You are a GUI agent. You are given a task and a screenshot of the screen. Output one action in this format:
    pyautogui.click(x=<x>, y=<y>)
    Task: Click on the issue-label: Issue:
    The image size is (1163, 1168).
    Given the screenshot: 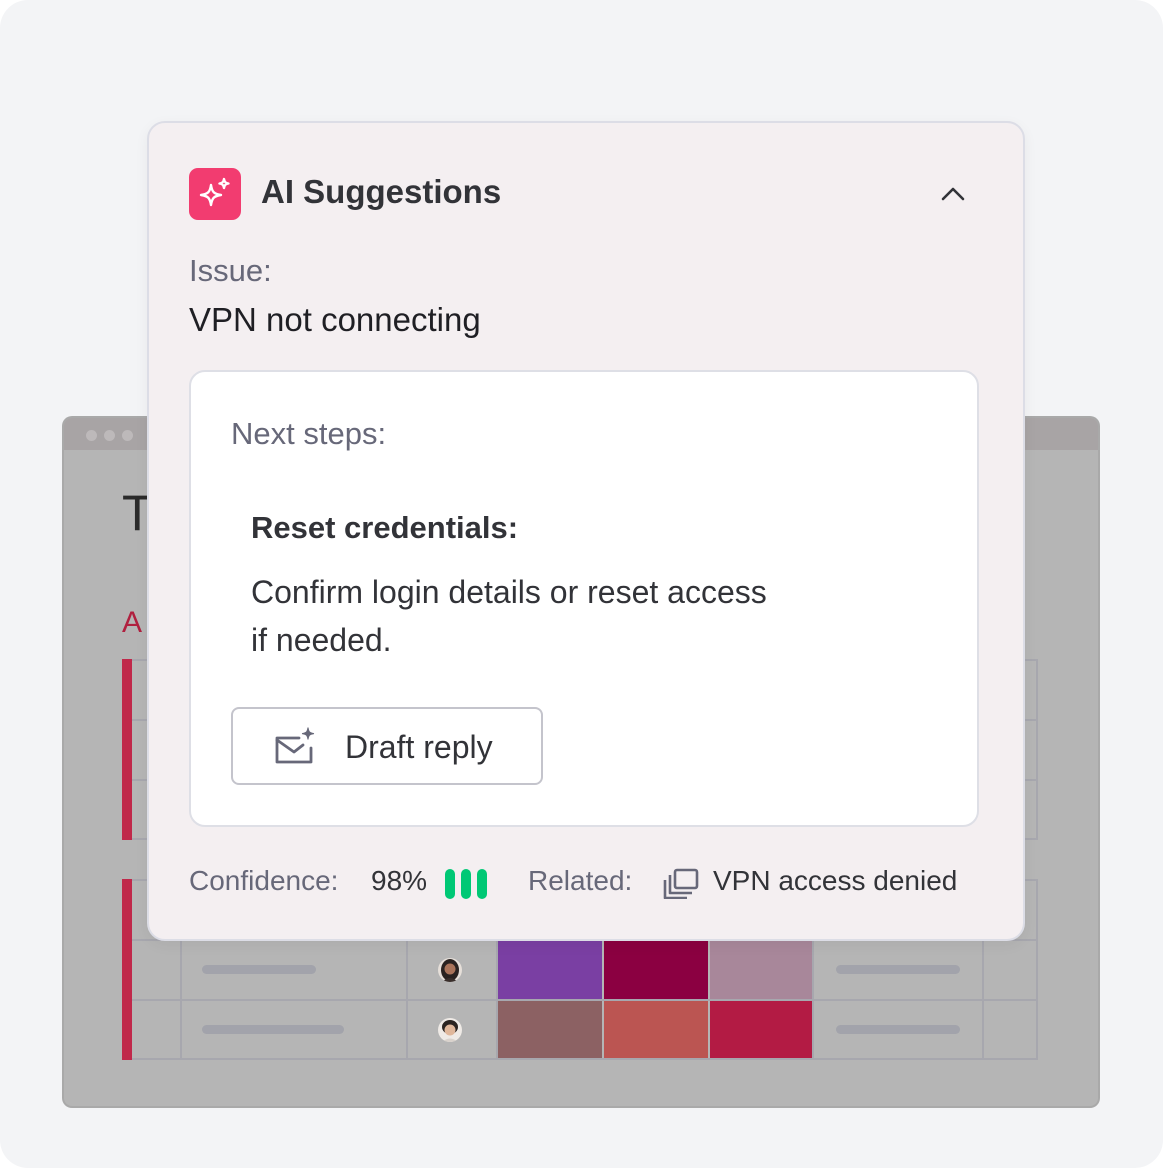 What is the action you would take?
    pyautogui.click(x=230, y=270)
    